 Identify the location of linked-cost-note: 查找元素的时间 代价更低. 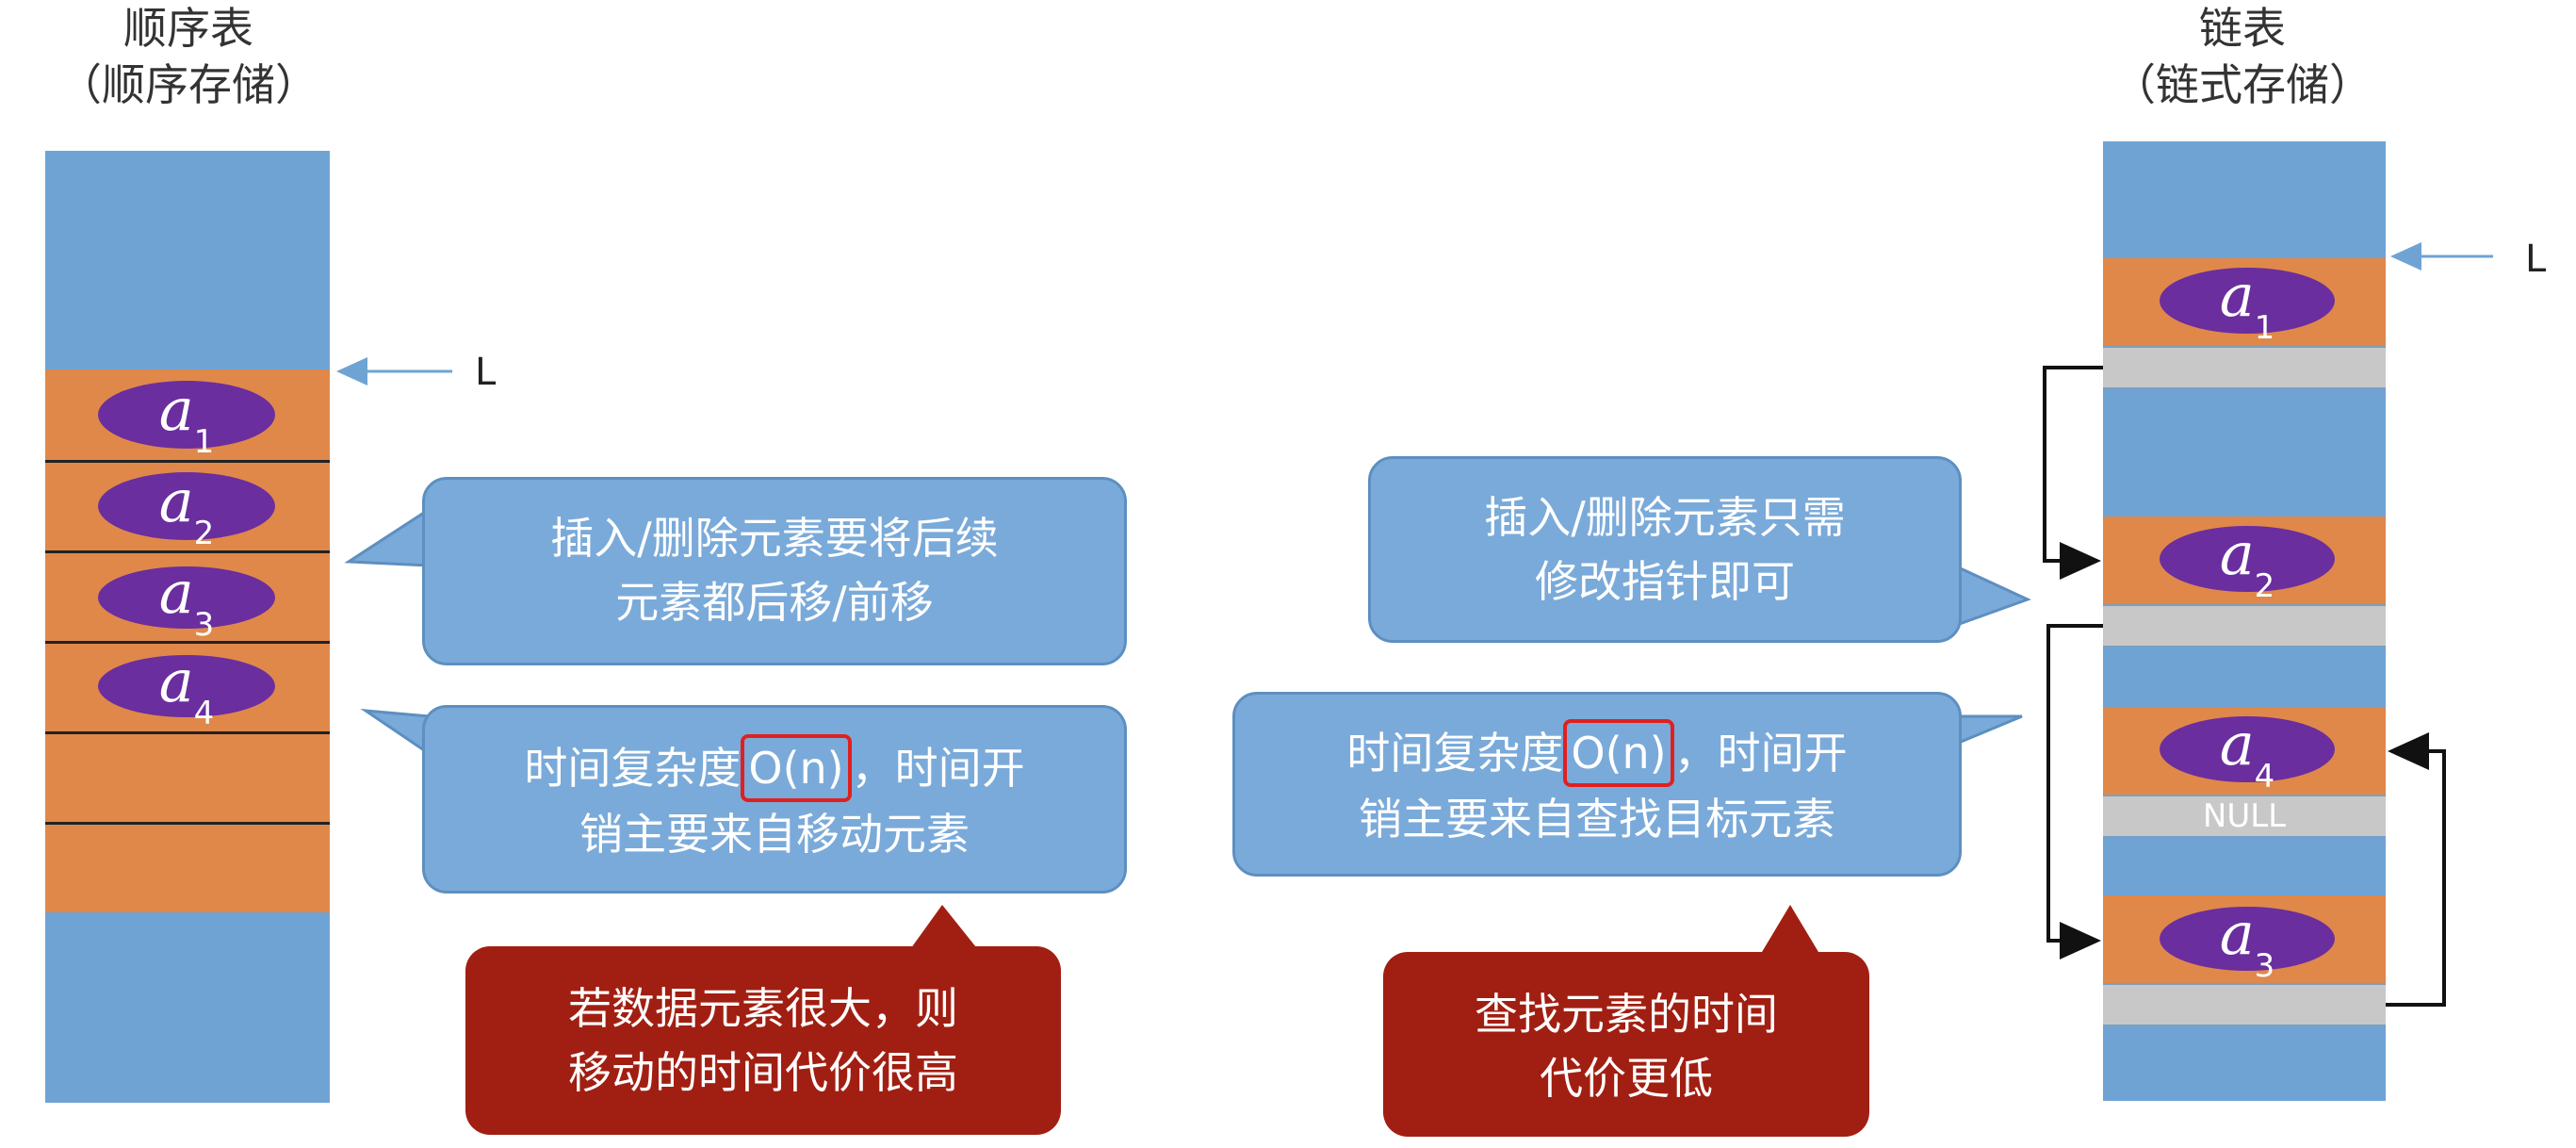
(1626, 1044).